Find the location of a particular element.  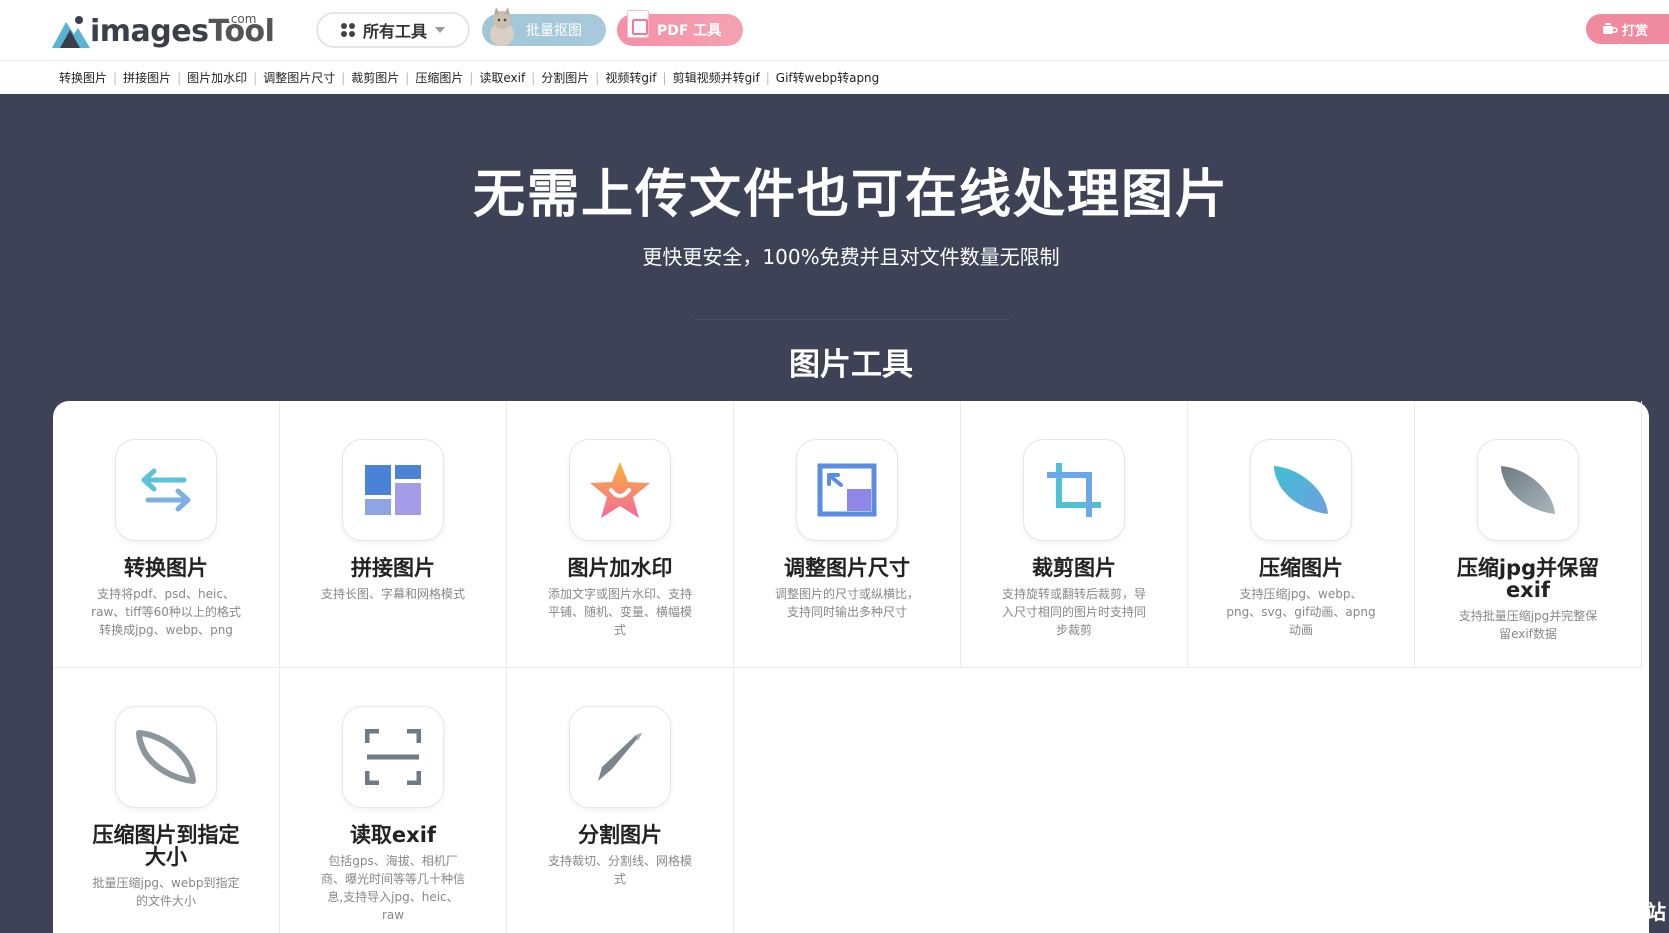

pdf-tools-button: PDF 工具 is located at coordinates (680, 28).